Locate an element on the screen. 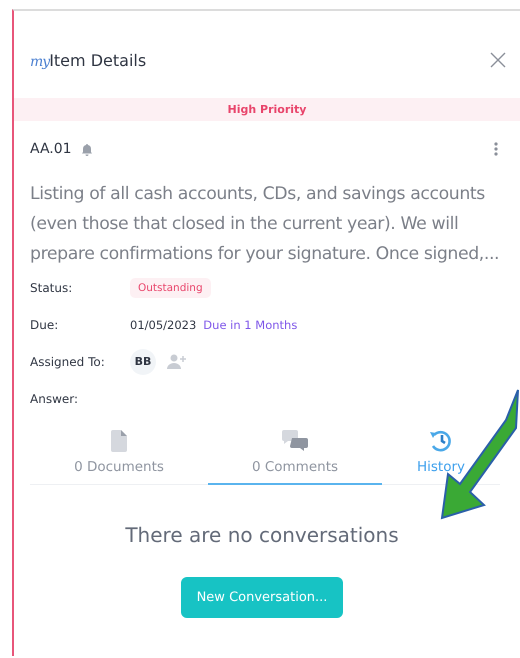 Image resolution: width=520 pixels, height=658 pixels. empty-message: There are no conversations is located at coordinates (262, 535).